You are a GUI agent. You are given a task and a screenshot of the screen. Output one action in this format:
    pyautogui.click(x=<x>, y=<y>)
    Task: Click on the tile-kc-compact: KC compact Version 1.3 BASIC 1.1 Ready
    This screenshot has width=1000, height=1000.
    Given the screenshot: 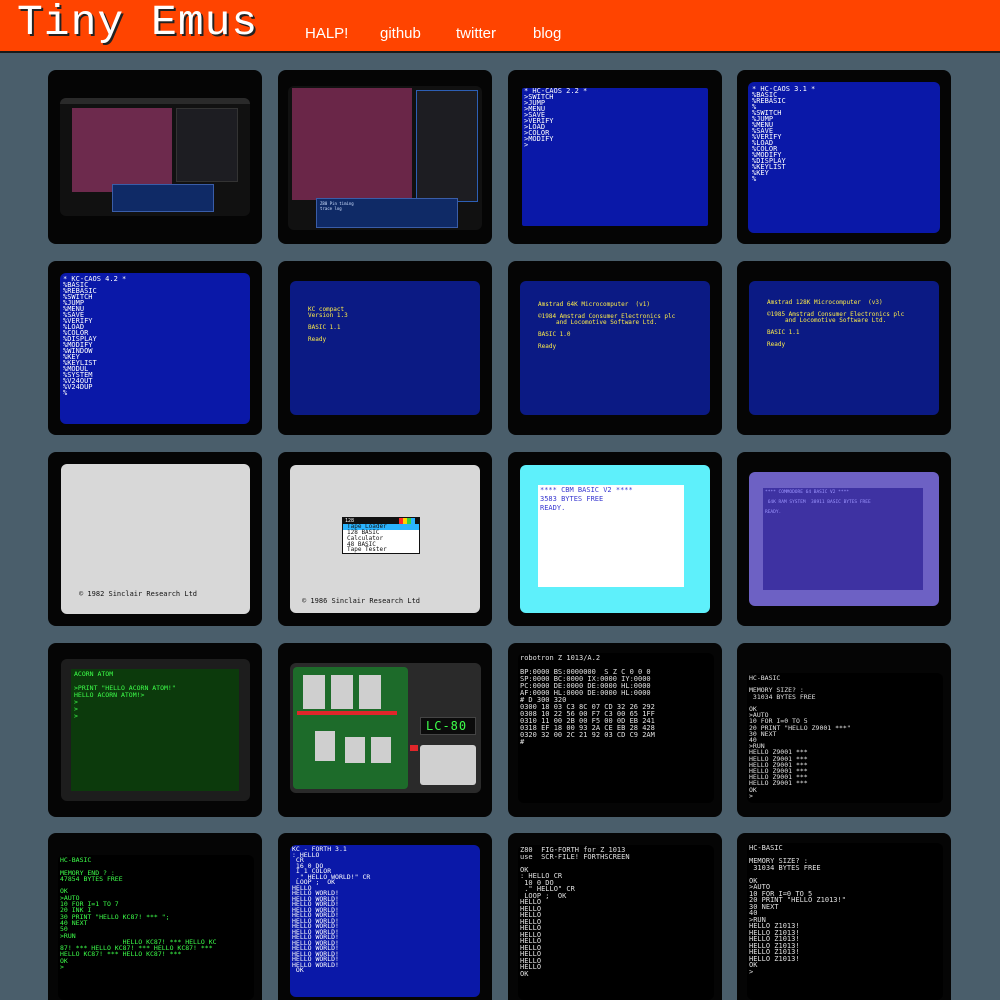 What is the action you would take?
    pyautogui.click(x=385, y=348)
    